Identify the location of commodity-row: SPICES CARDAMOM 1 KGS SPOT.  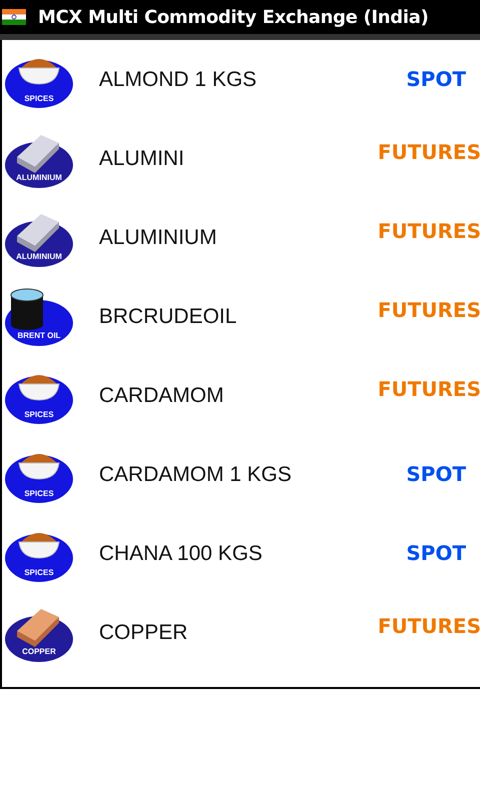
(241, 474).